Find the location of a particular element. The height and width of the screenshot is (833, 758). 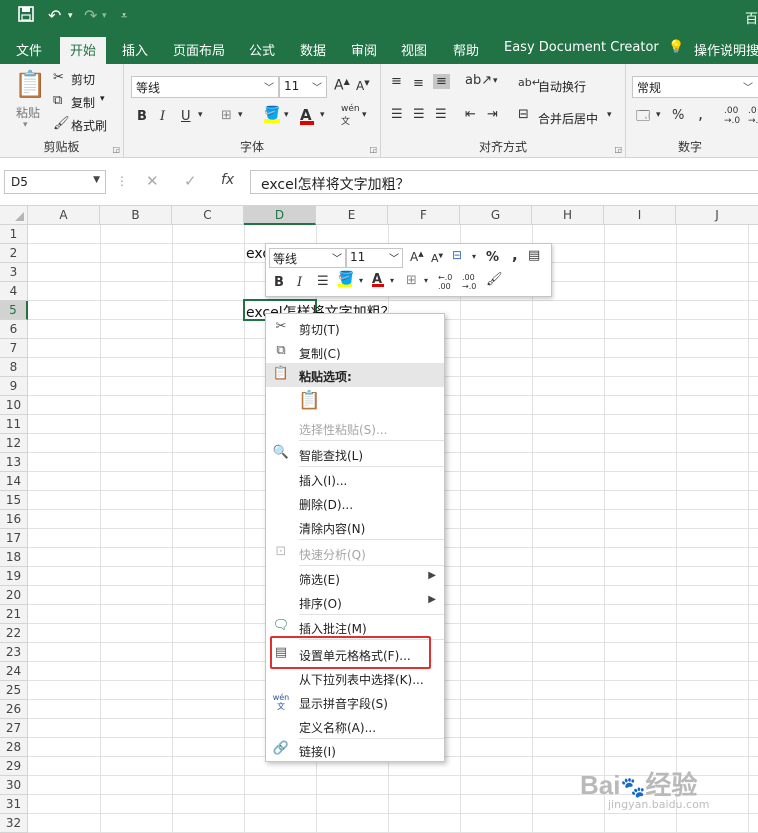

italic-button: I is located at coordinates (162, 116).